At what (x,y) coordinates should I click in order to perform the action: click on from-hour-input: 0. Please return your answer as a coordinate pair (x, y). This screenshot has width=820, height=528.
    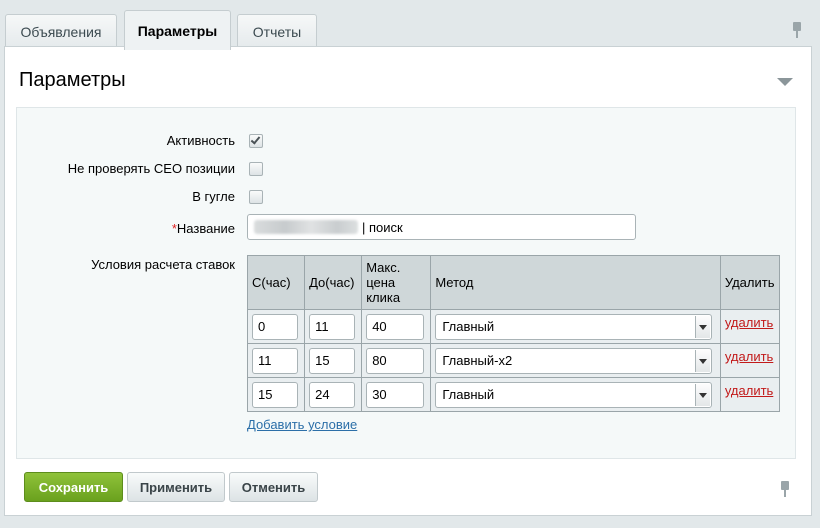
    Looking at the image, I should click on (275, 326).